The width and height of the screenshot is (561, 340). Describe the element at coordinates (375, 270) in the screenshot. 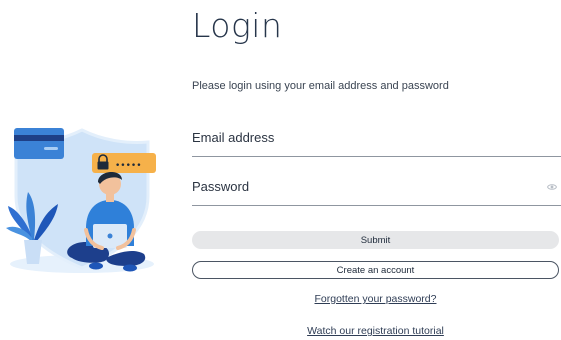

I see `create-account-button: Create an account` at that location.